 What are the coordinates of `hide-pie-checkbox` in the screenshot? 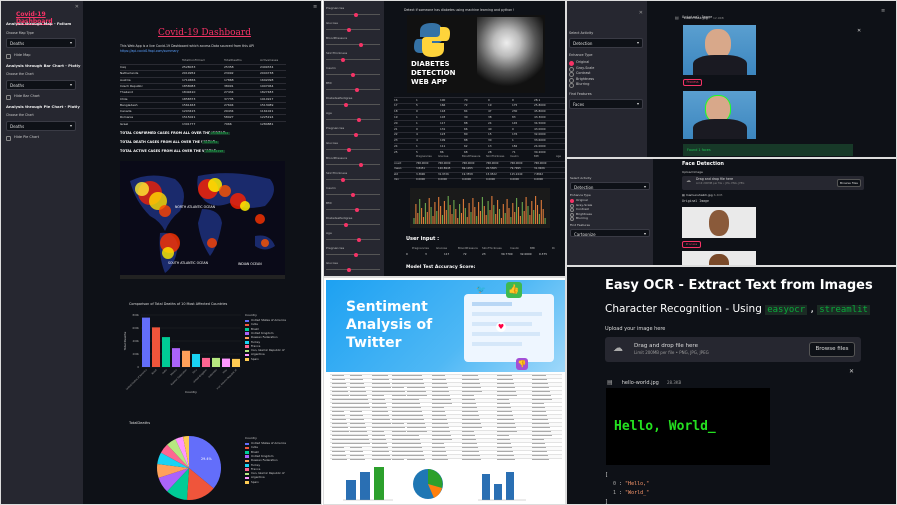 It's located at (8, 138).